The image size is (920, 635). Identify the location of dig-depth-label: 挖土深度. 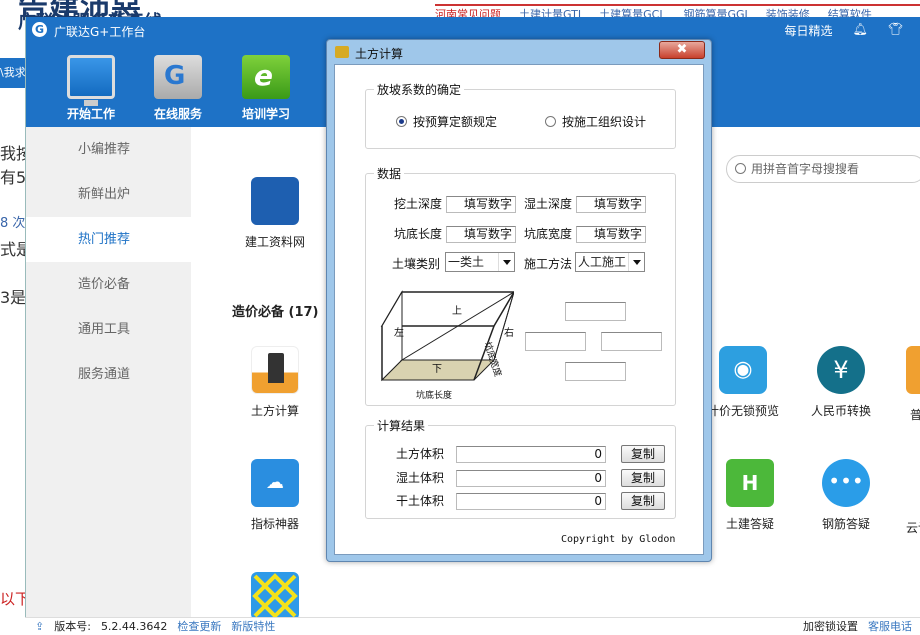
(418, 204).